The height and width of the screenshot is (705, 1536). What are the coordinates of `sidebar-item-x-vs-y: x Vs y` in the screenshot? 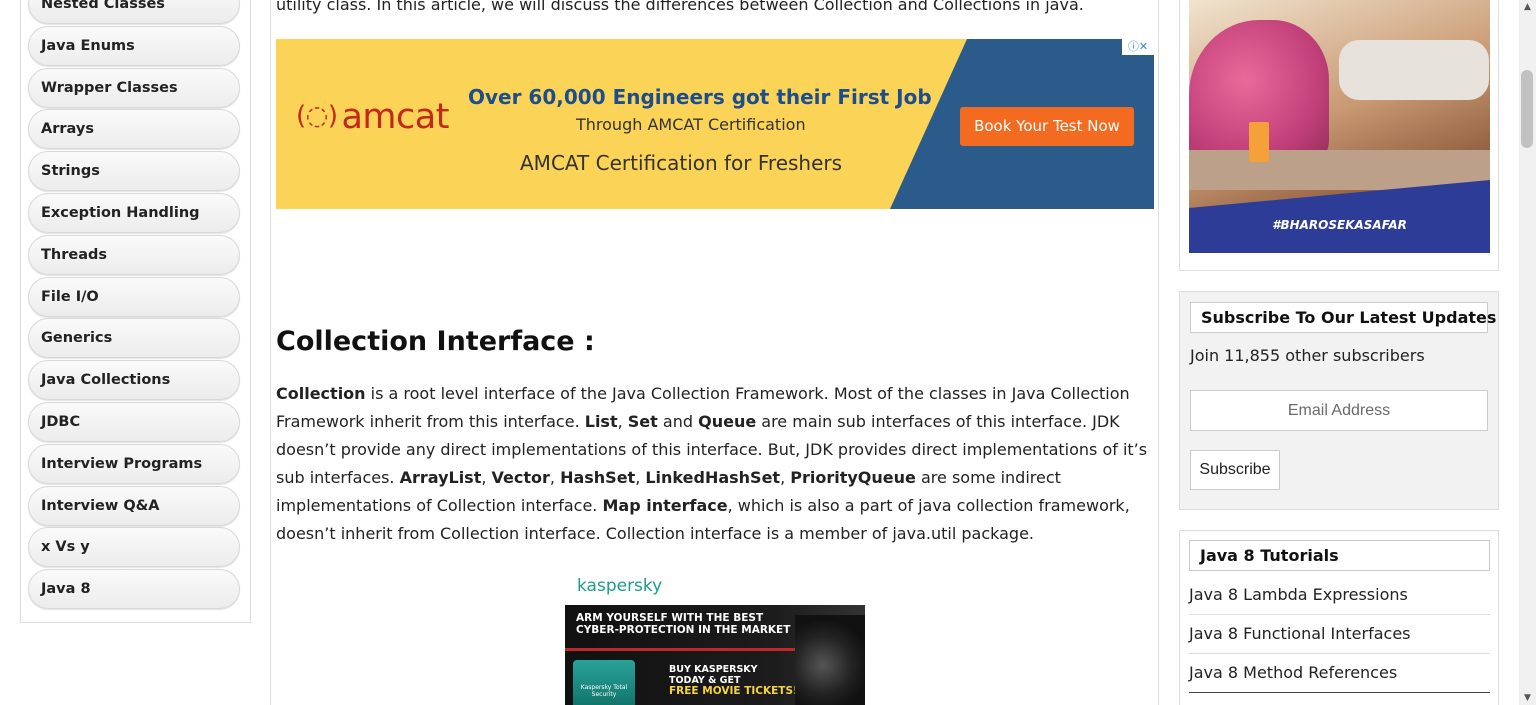 It's located at (134, 547).